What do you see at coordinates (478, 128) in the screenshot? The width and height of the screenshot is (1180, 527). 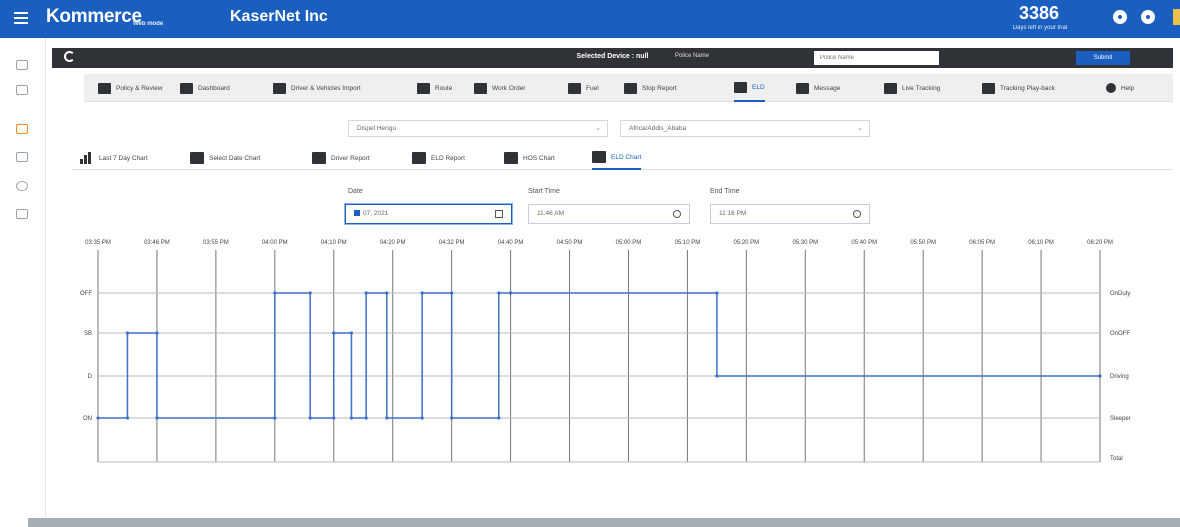 I see `driver-select: Dispel Hengu ⌄` at bounding box center [478, 128].